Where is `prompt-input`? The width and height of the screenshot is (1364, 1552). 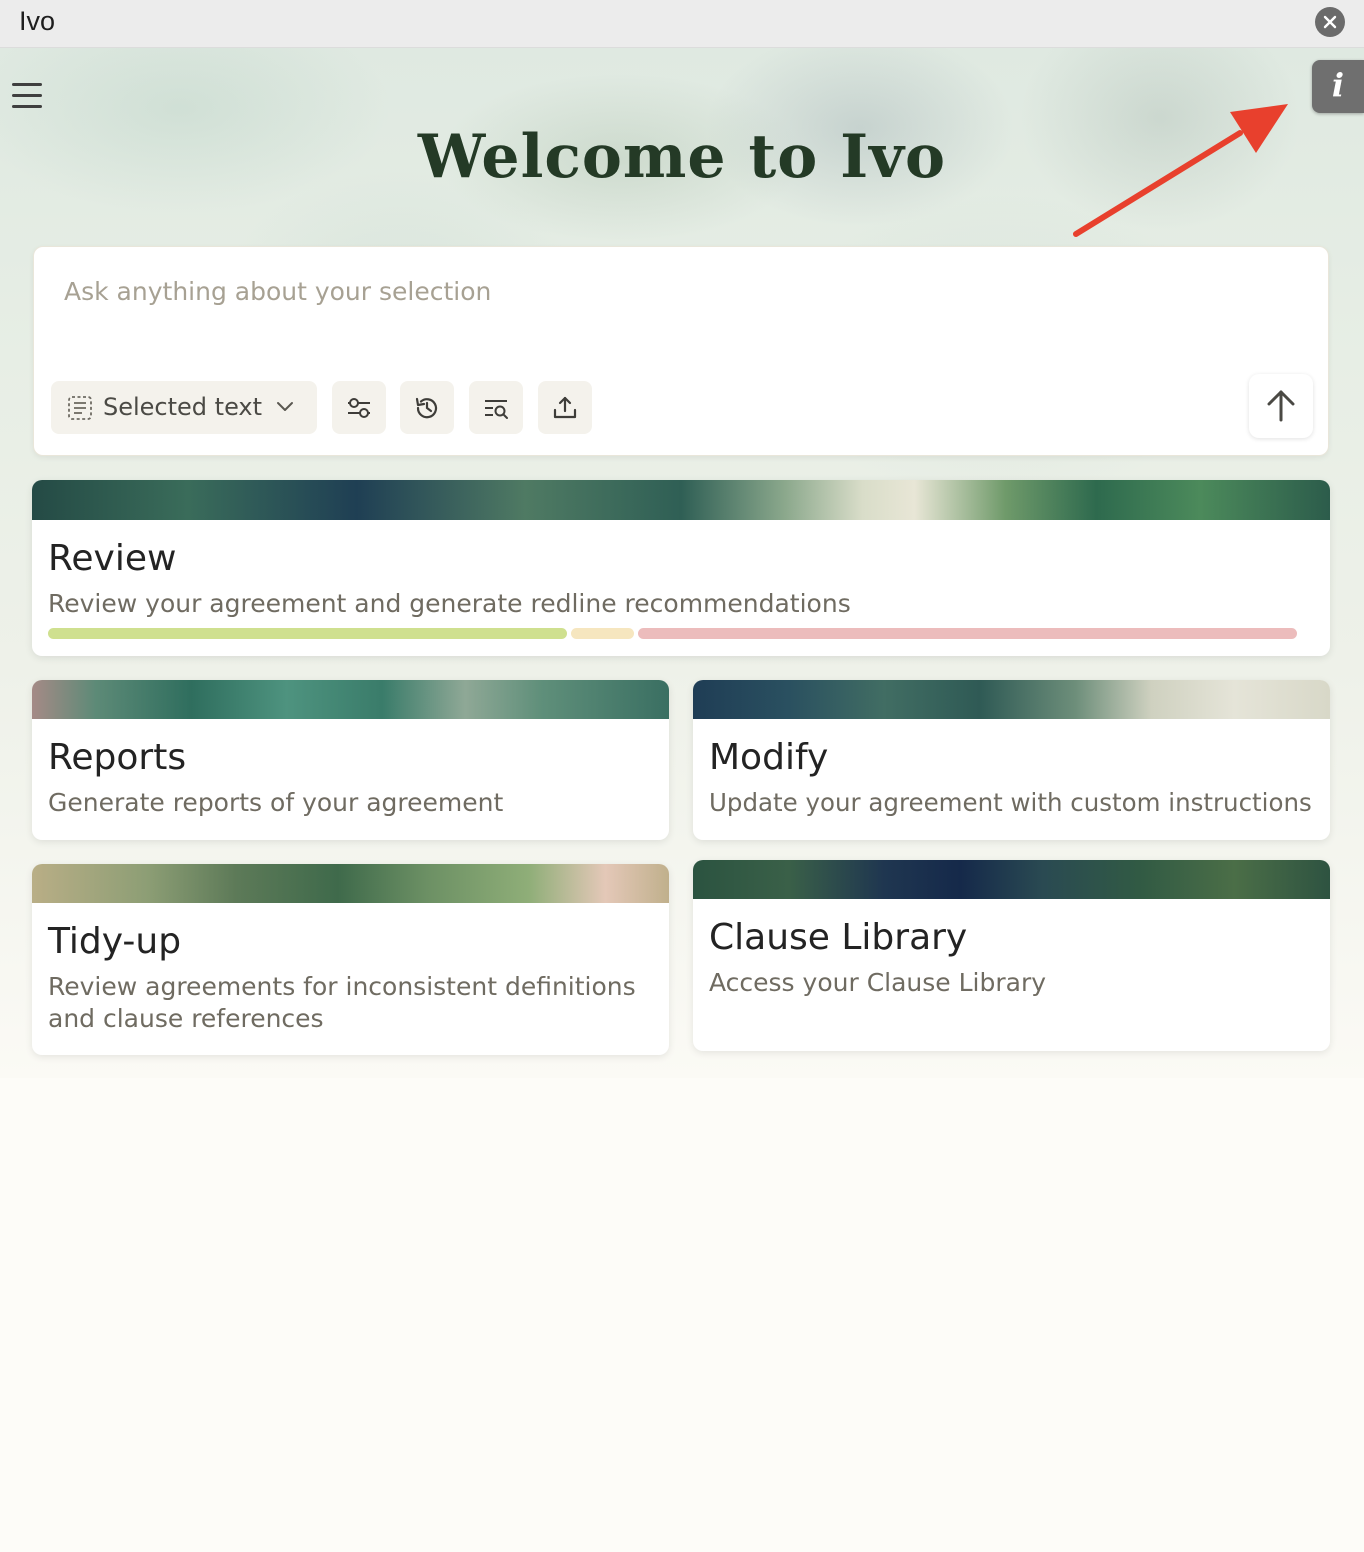 prompt-input is located at coordinates (664, 291).